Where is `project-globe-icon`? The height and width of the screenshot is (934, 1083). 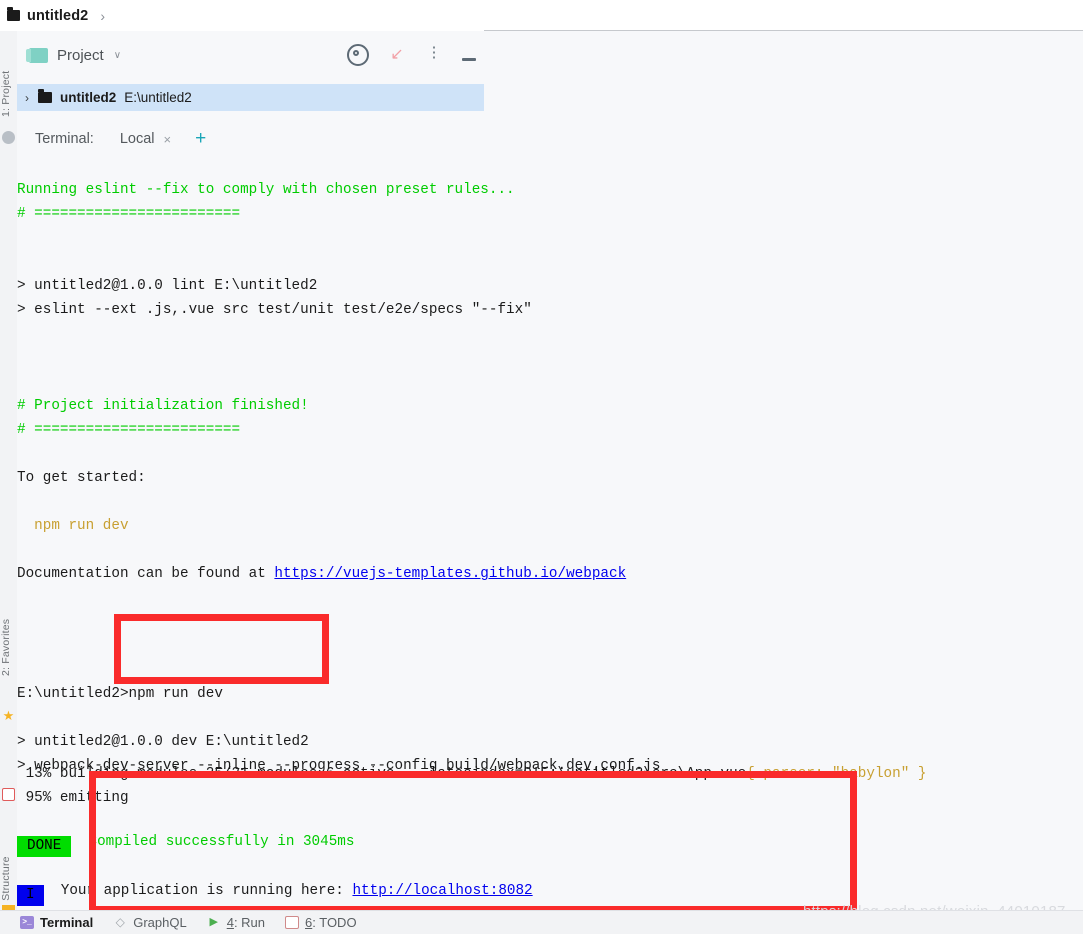 project-globe-icon is located at coordinates (8, 137).